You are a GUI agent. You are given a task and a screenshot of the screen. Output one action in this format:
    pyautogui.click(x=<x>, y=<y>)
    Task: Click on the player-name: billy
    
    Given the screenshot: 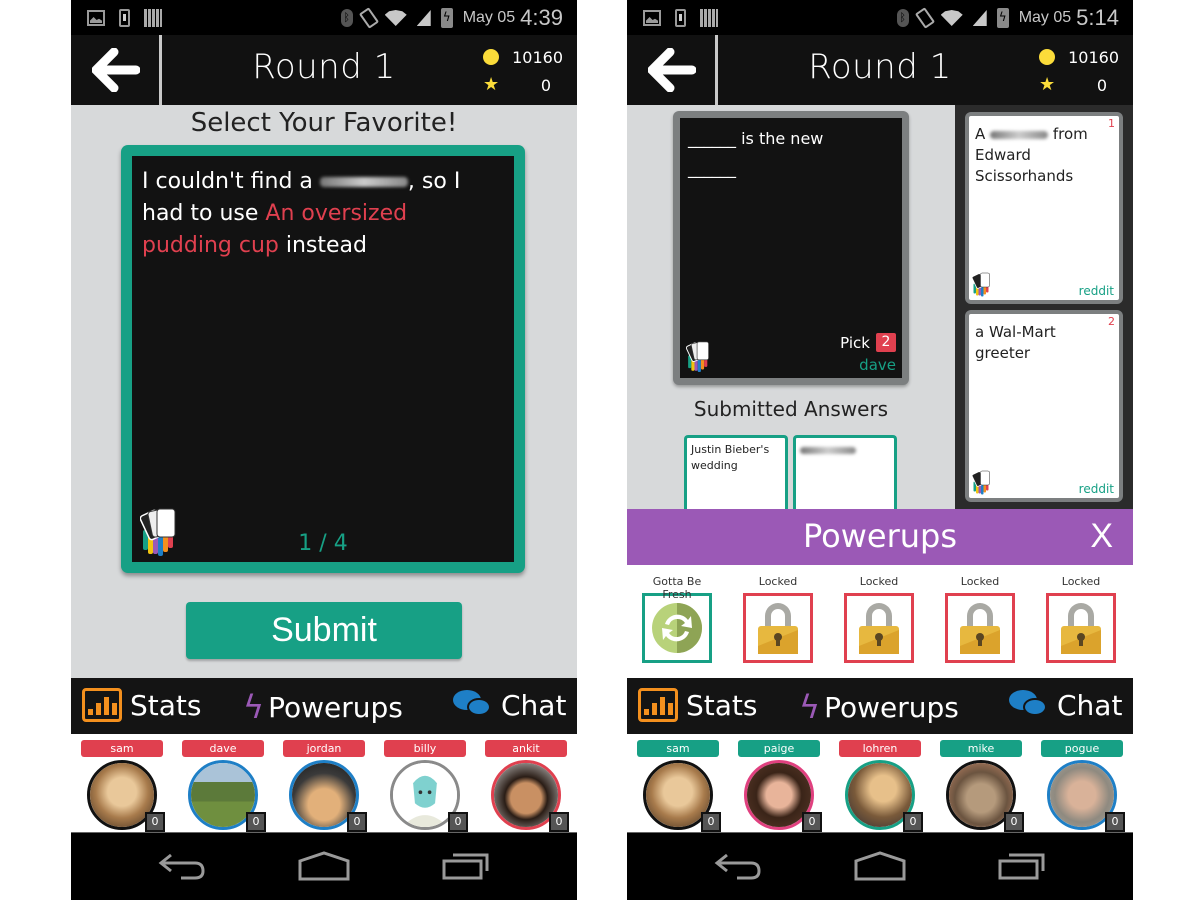 What is the action you would take?
    pyautogui.click(x=425, y=748)
    